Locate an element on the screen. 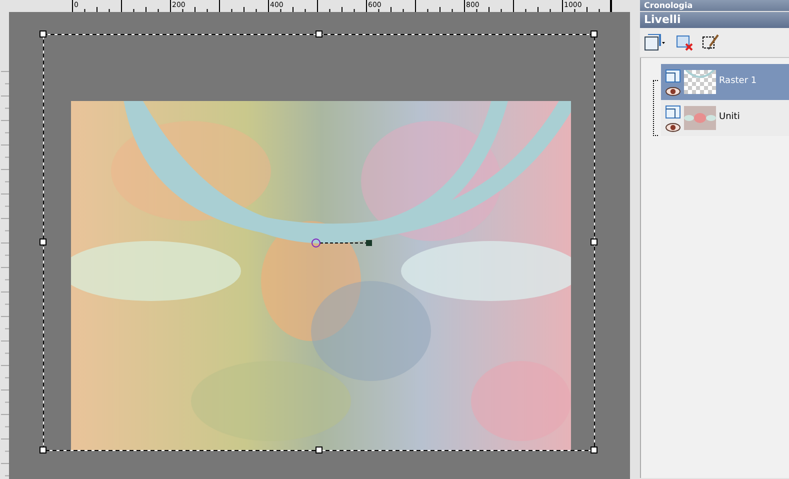 This screenshot has height=479, width=789. layer-row: Uniti is located at coordinates (725, 118).